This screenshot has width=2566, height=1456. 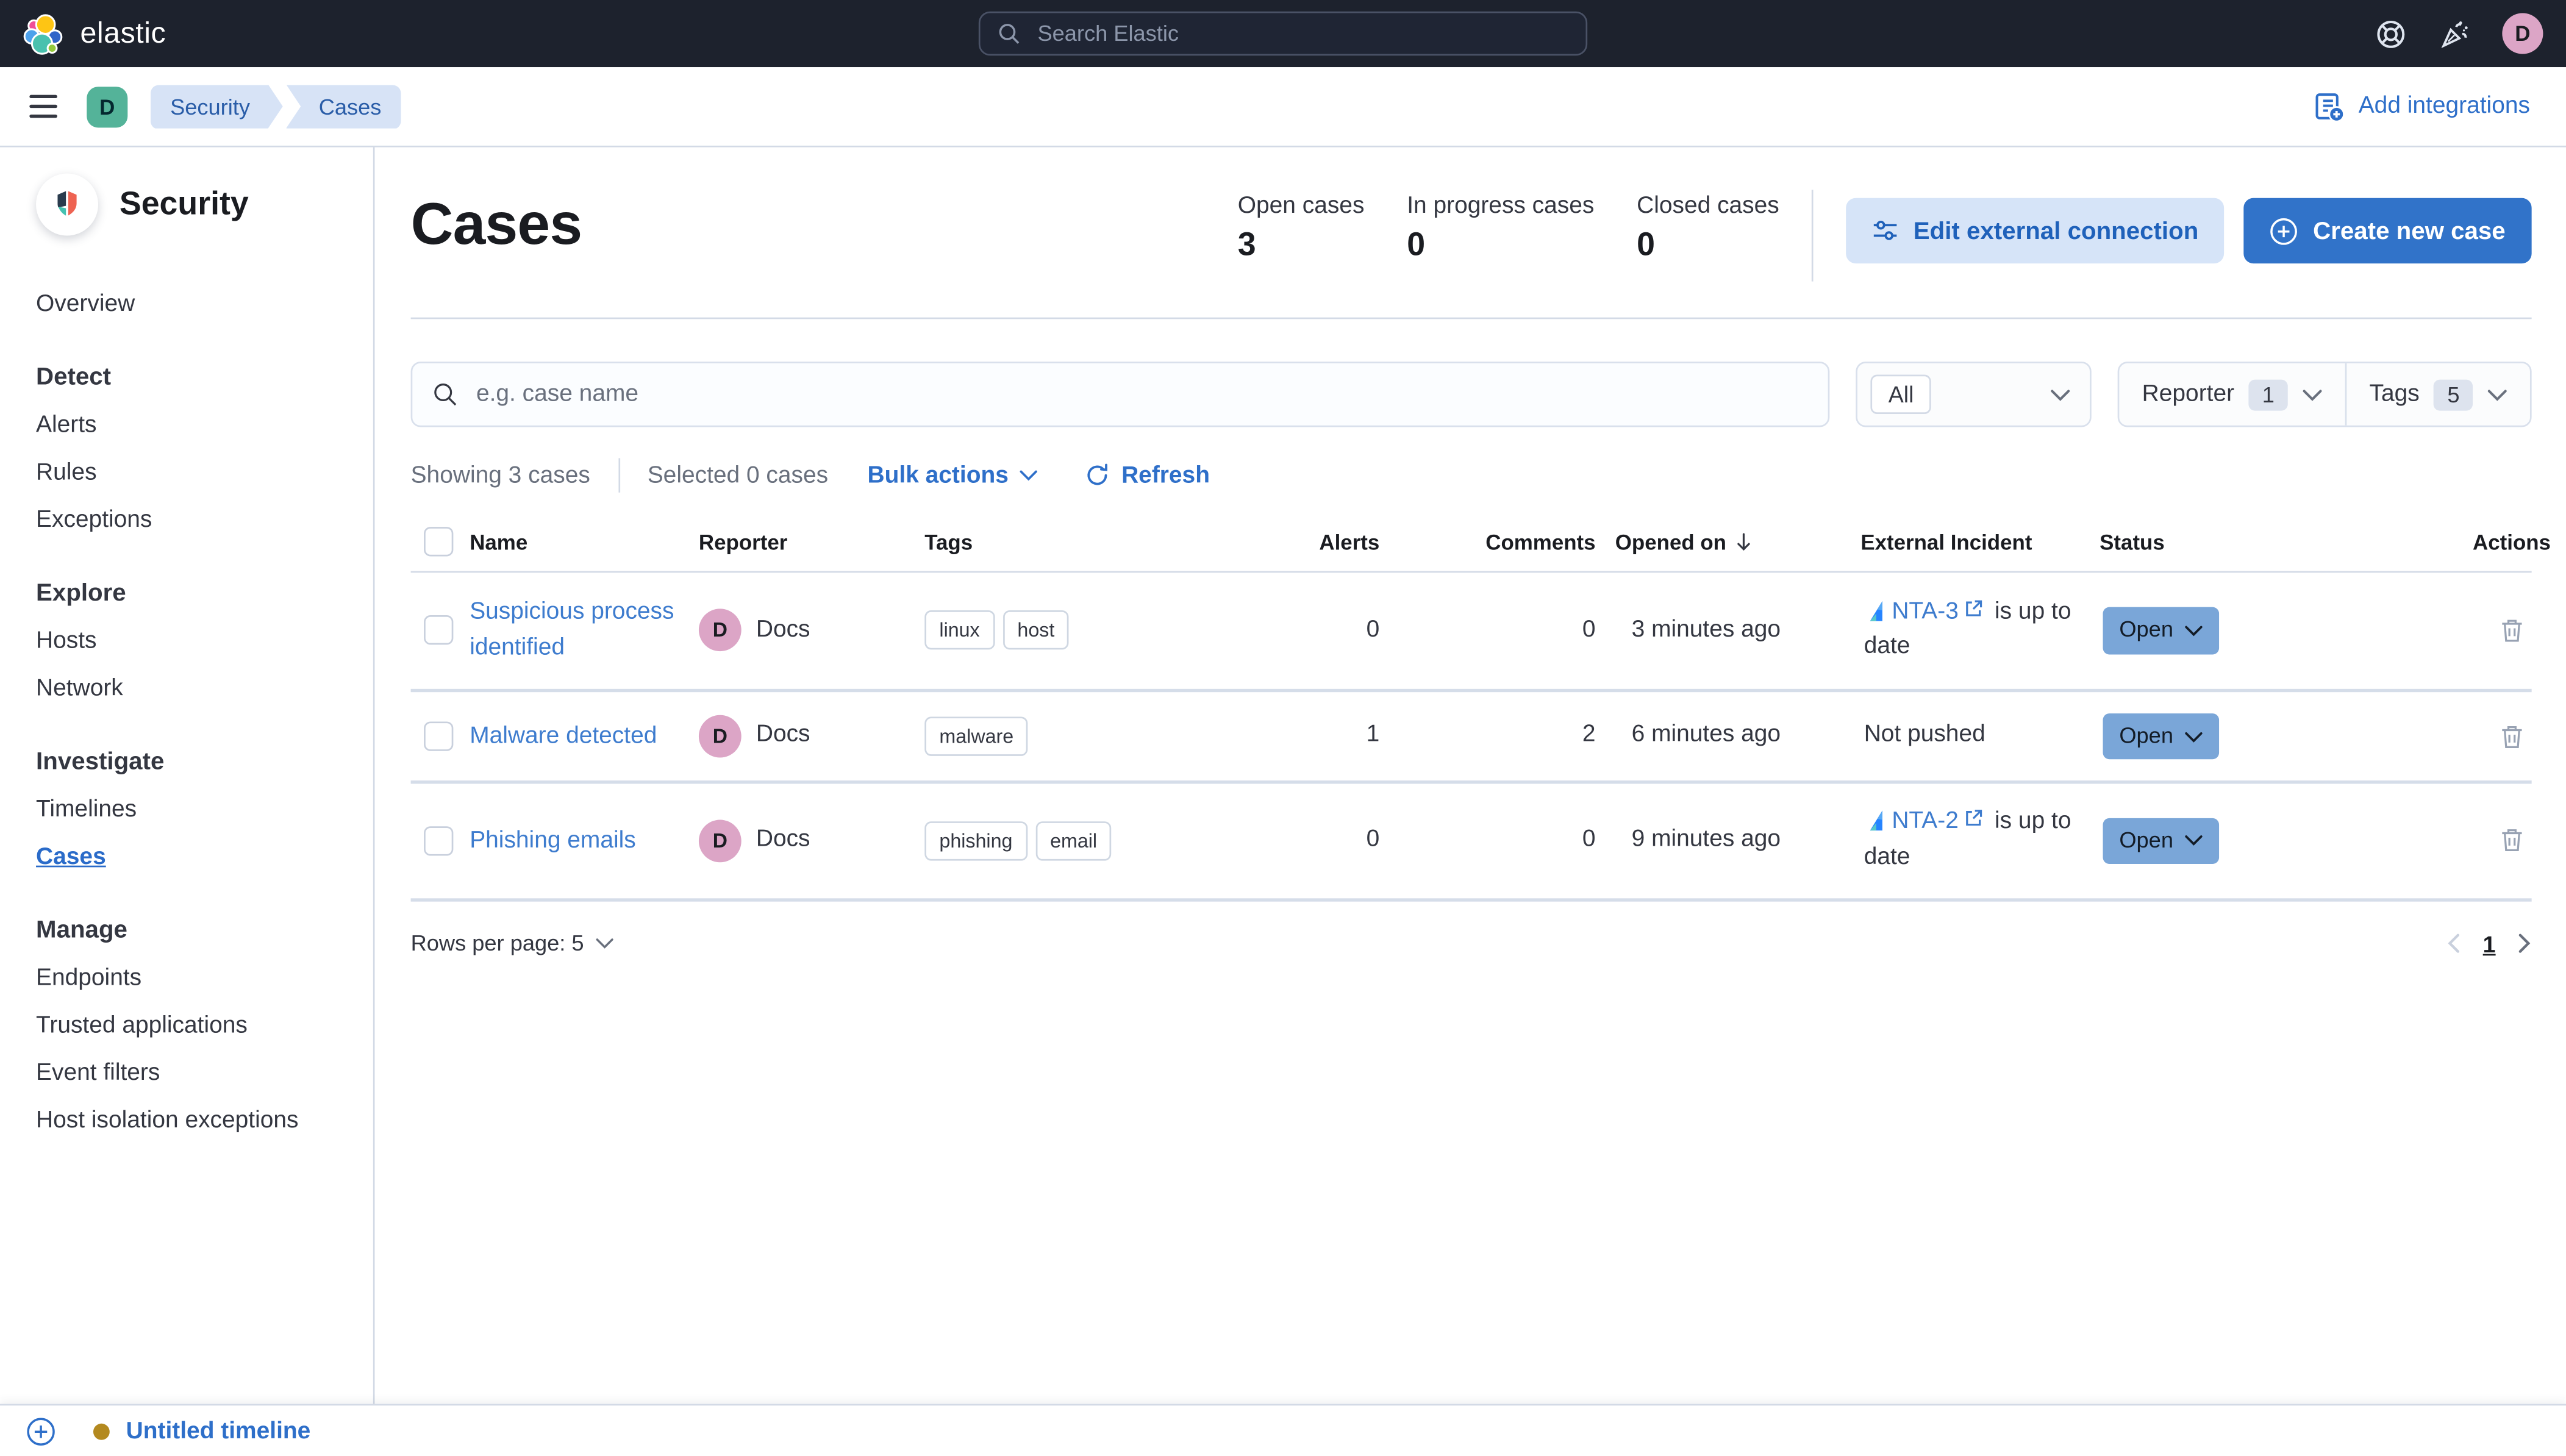 What do you see at coordinates (218, 1431) in the screenshot?
I see `timeline-label: Untitled timeline` at bounding box center [218, 1431].